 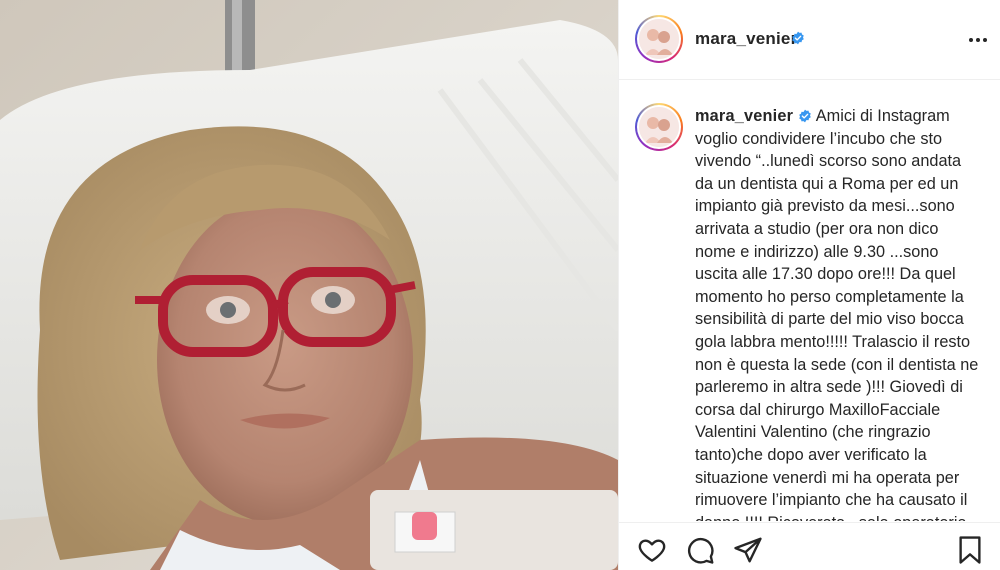 I want to click on post-header: mara_venier, so click(x=809, y=40).